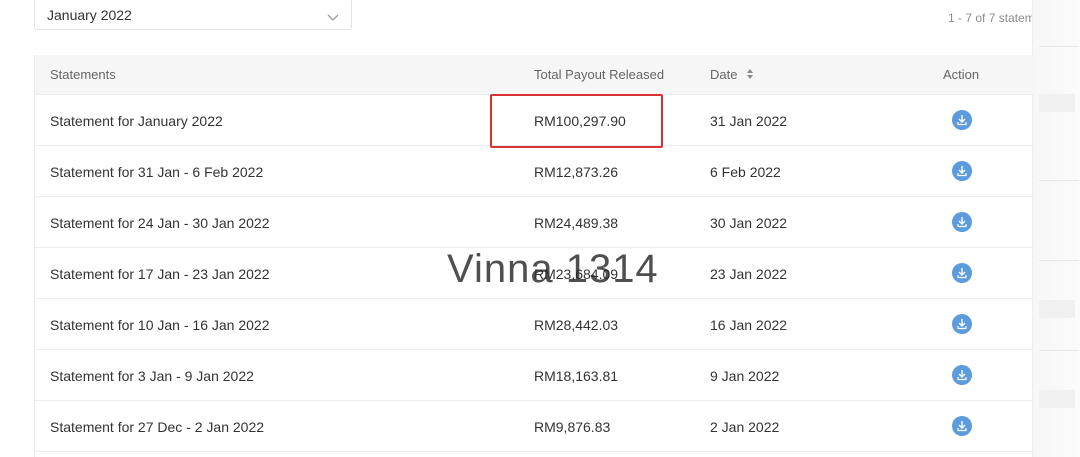 Image resolution: width=1080 pixels, height=457 pixels. What do you see at coordinates (599, 74) in the screenshot?
I see `header-total-payout: Total Payout Released` at bounding box center [599, 74].